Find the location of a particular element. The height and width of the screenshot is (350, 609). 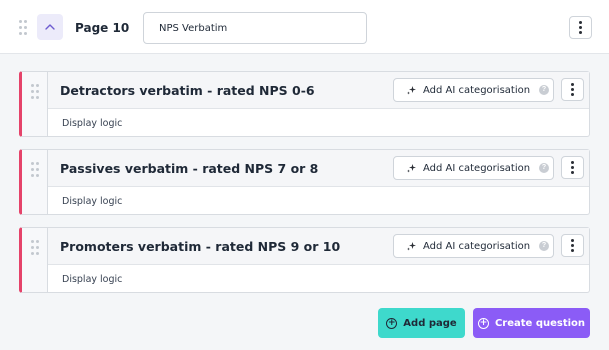

chevron-up-icon is located at coordinates (50, 27).